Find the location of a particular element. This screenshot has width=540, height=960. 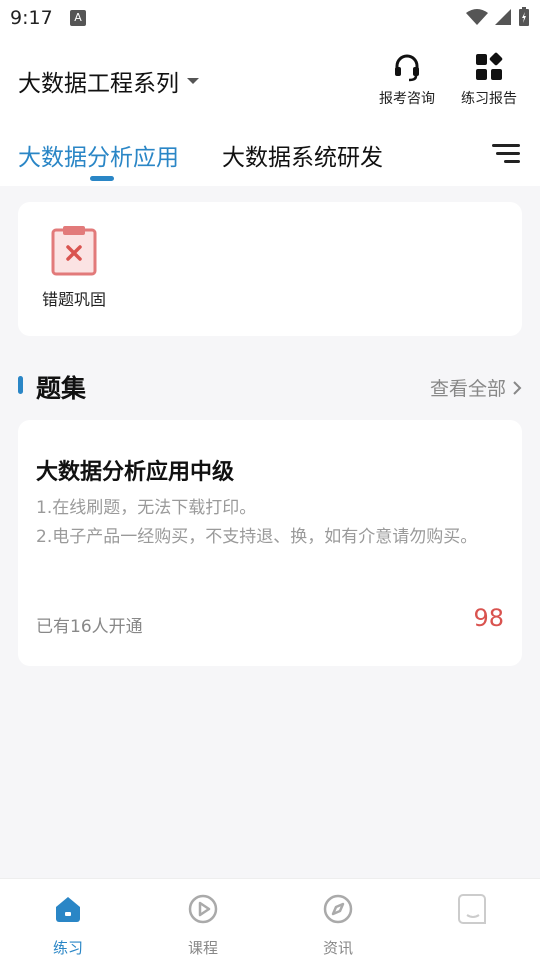

nav-courses: 课程 is located at coordinates (203, 924).